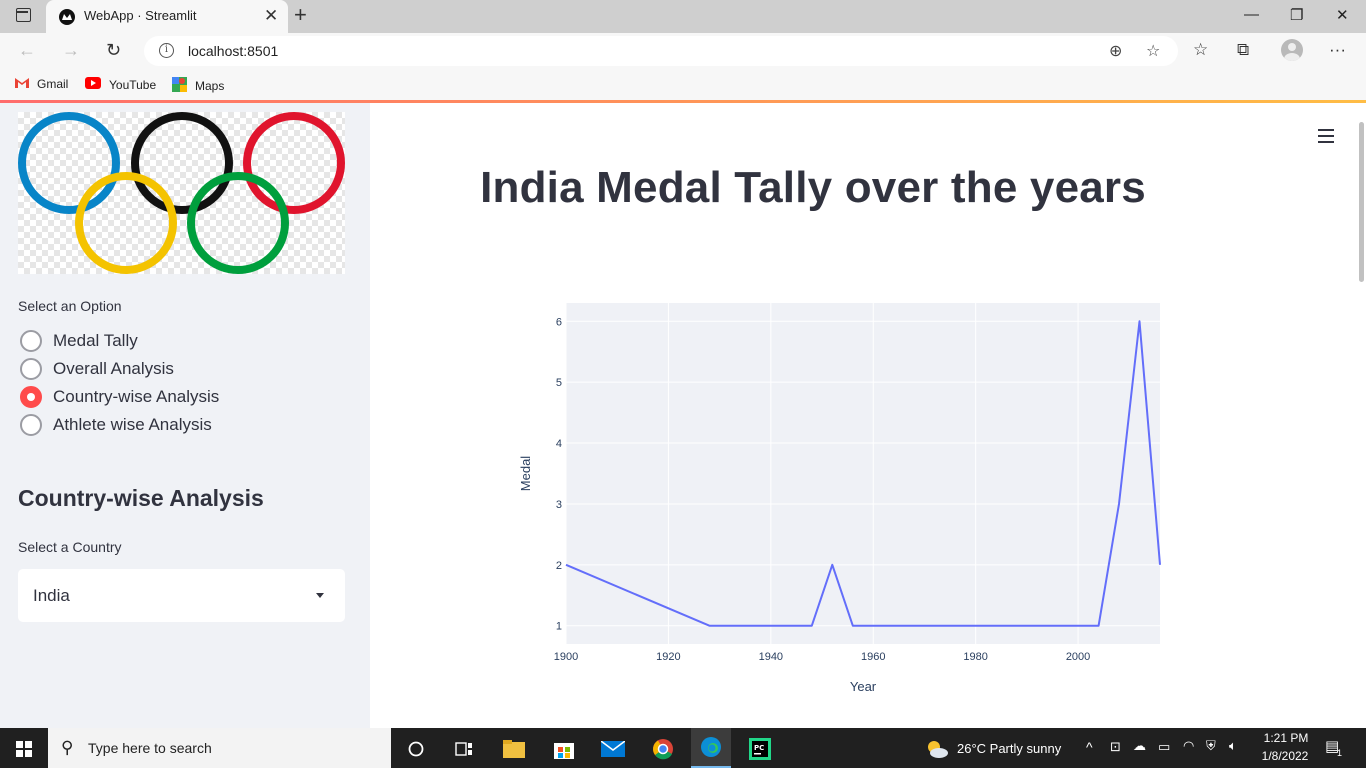  Describe the element at coordinates (113, 368) in the screenshot. I see `radio-label: Overall Analysis` at that location.